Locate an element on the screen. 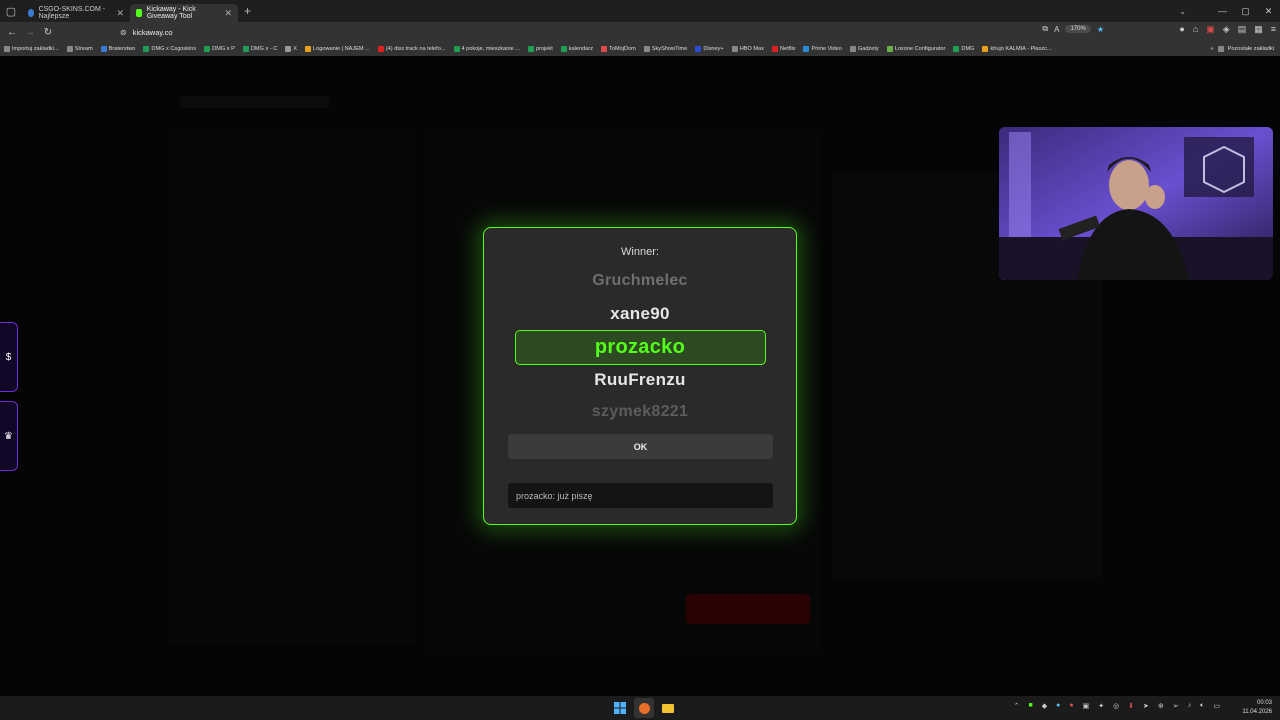  bookmark-item: Prime Video is located at coordinates (822, 49).